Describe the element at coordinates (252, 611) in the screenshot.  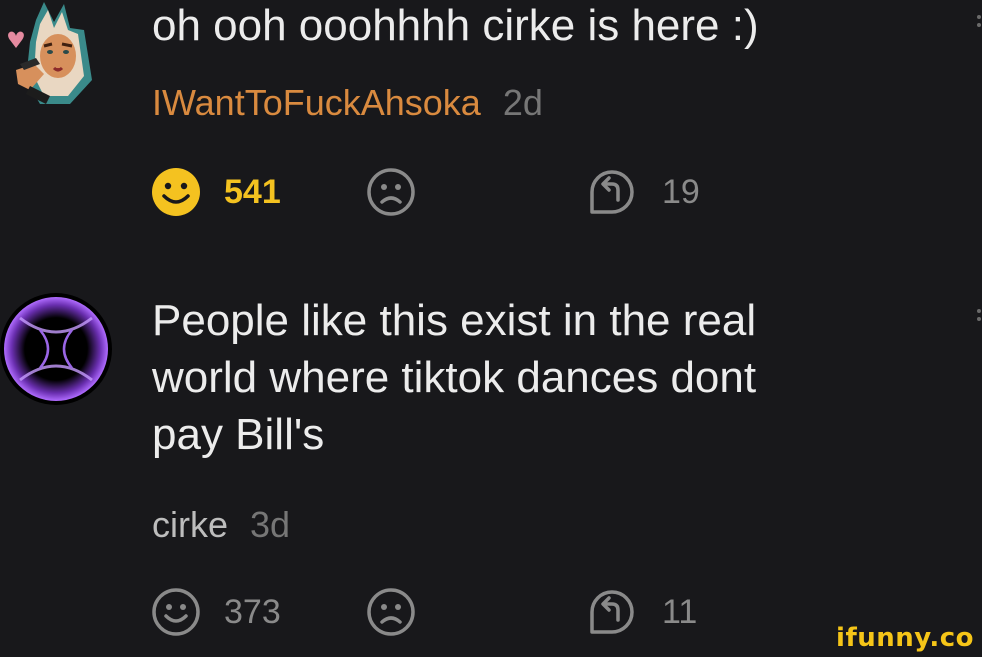
I see `smile-count: 373` at that location.